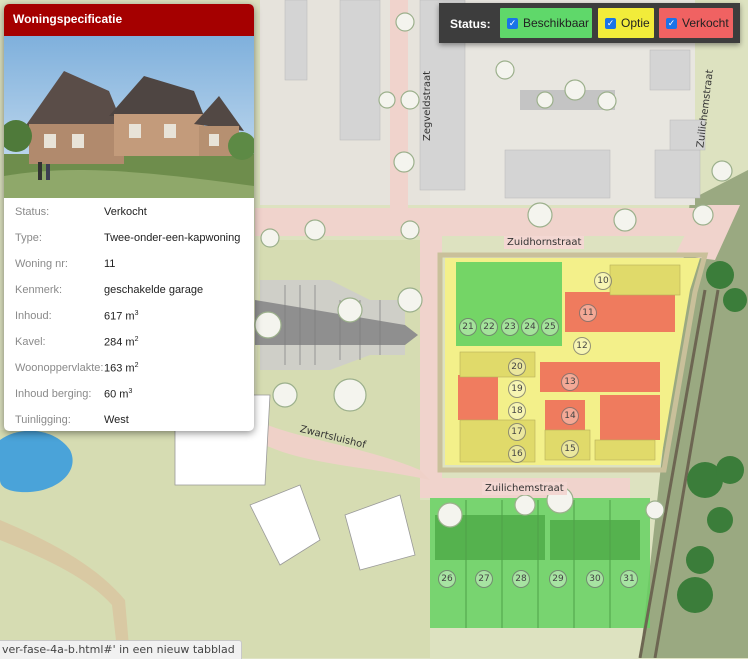 This screenshot has width=748, height=659. I want to click on lot-marker: 25, so click(550, 327).